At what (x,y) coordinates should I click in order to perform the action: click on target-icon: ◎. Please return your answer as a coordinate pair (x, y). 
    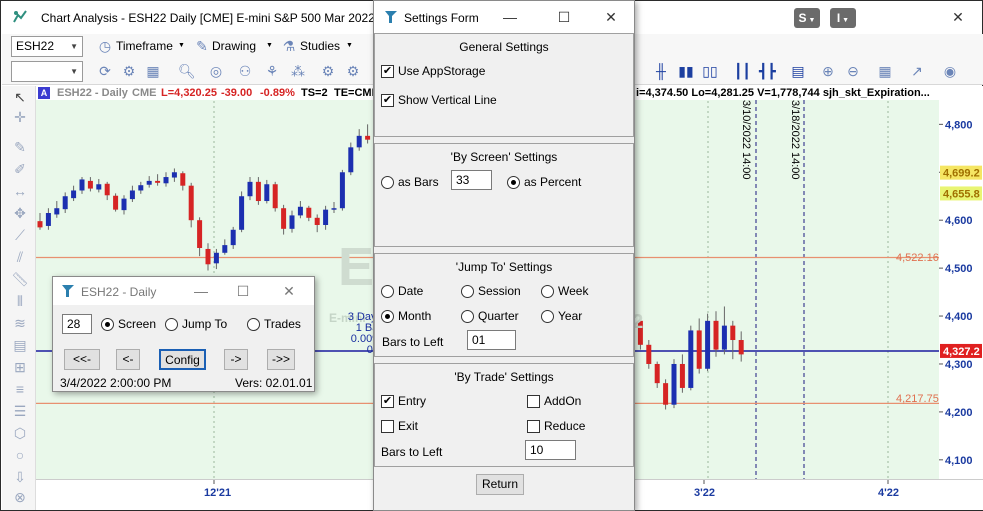
    Looking at the image, I should click on (216, 71).